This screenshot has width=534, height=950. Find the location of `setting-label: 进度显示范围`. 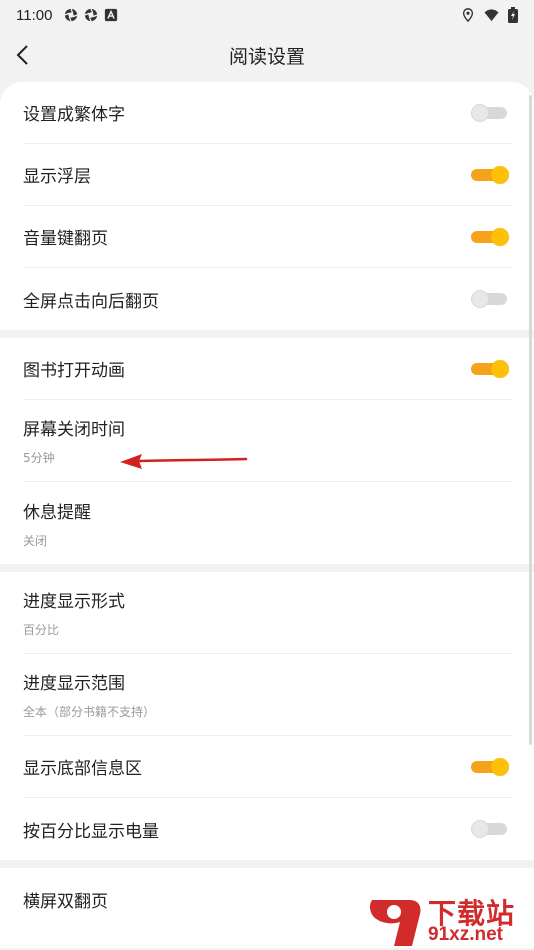

setting-label: 进度显示范围 is located at coordinates (74, 684).